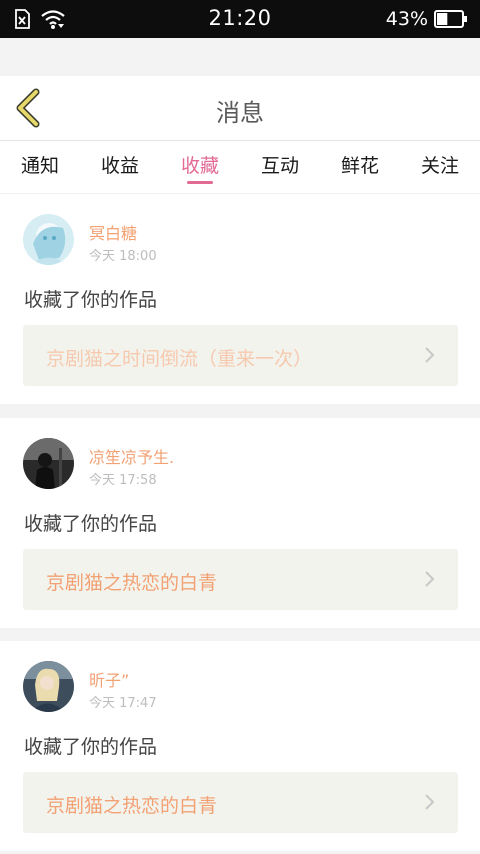 This screenshot has height=854, width=480. I want to click on active-tab-indicator, so click(200, 182).